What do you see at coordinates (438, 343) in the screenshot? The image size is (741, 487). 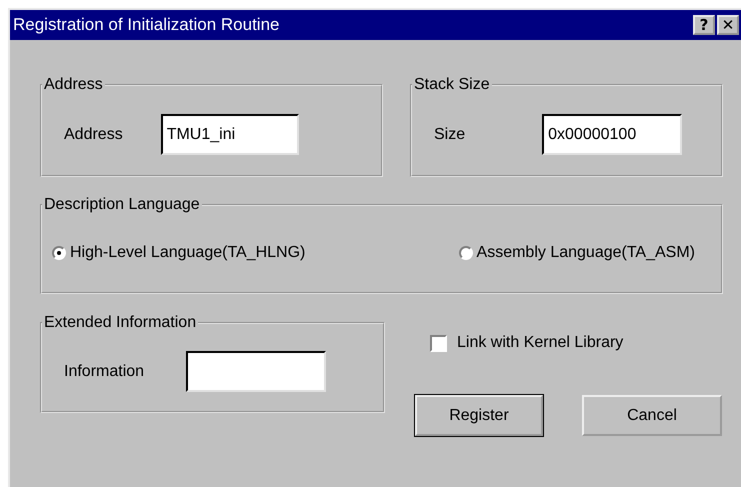 I see `checkbox` at bounding box center [438, 343].